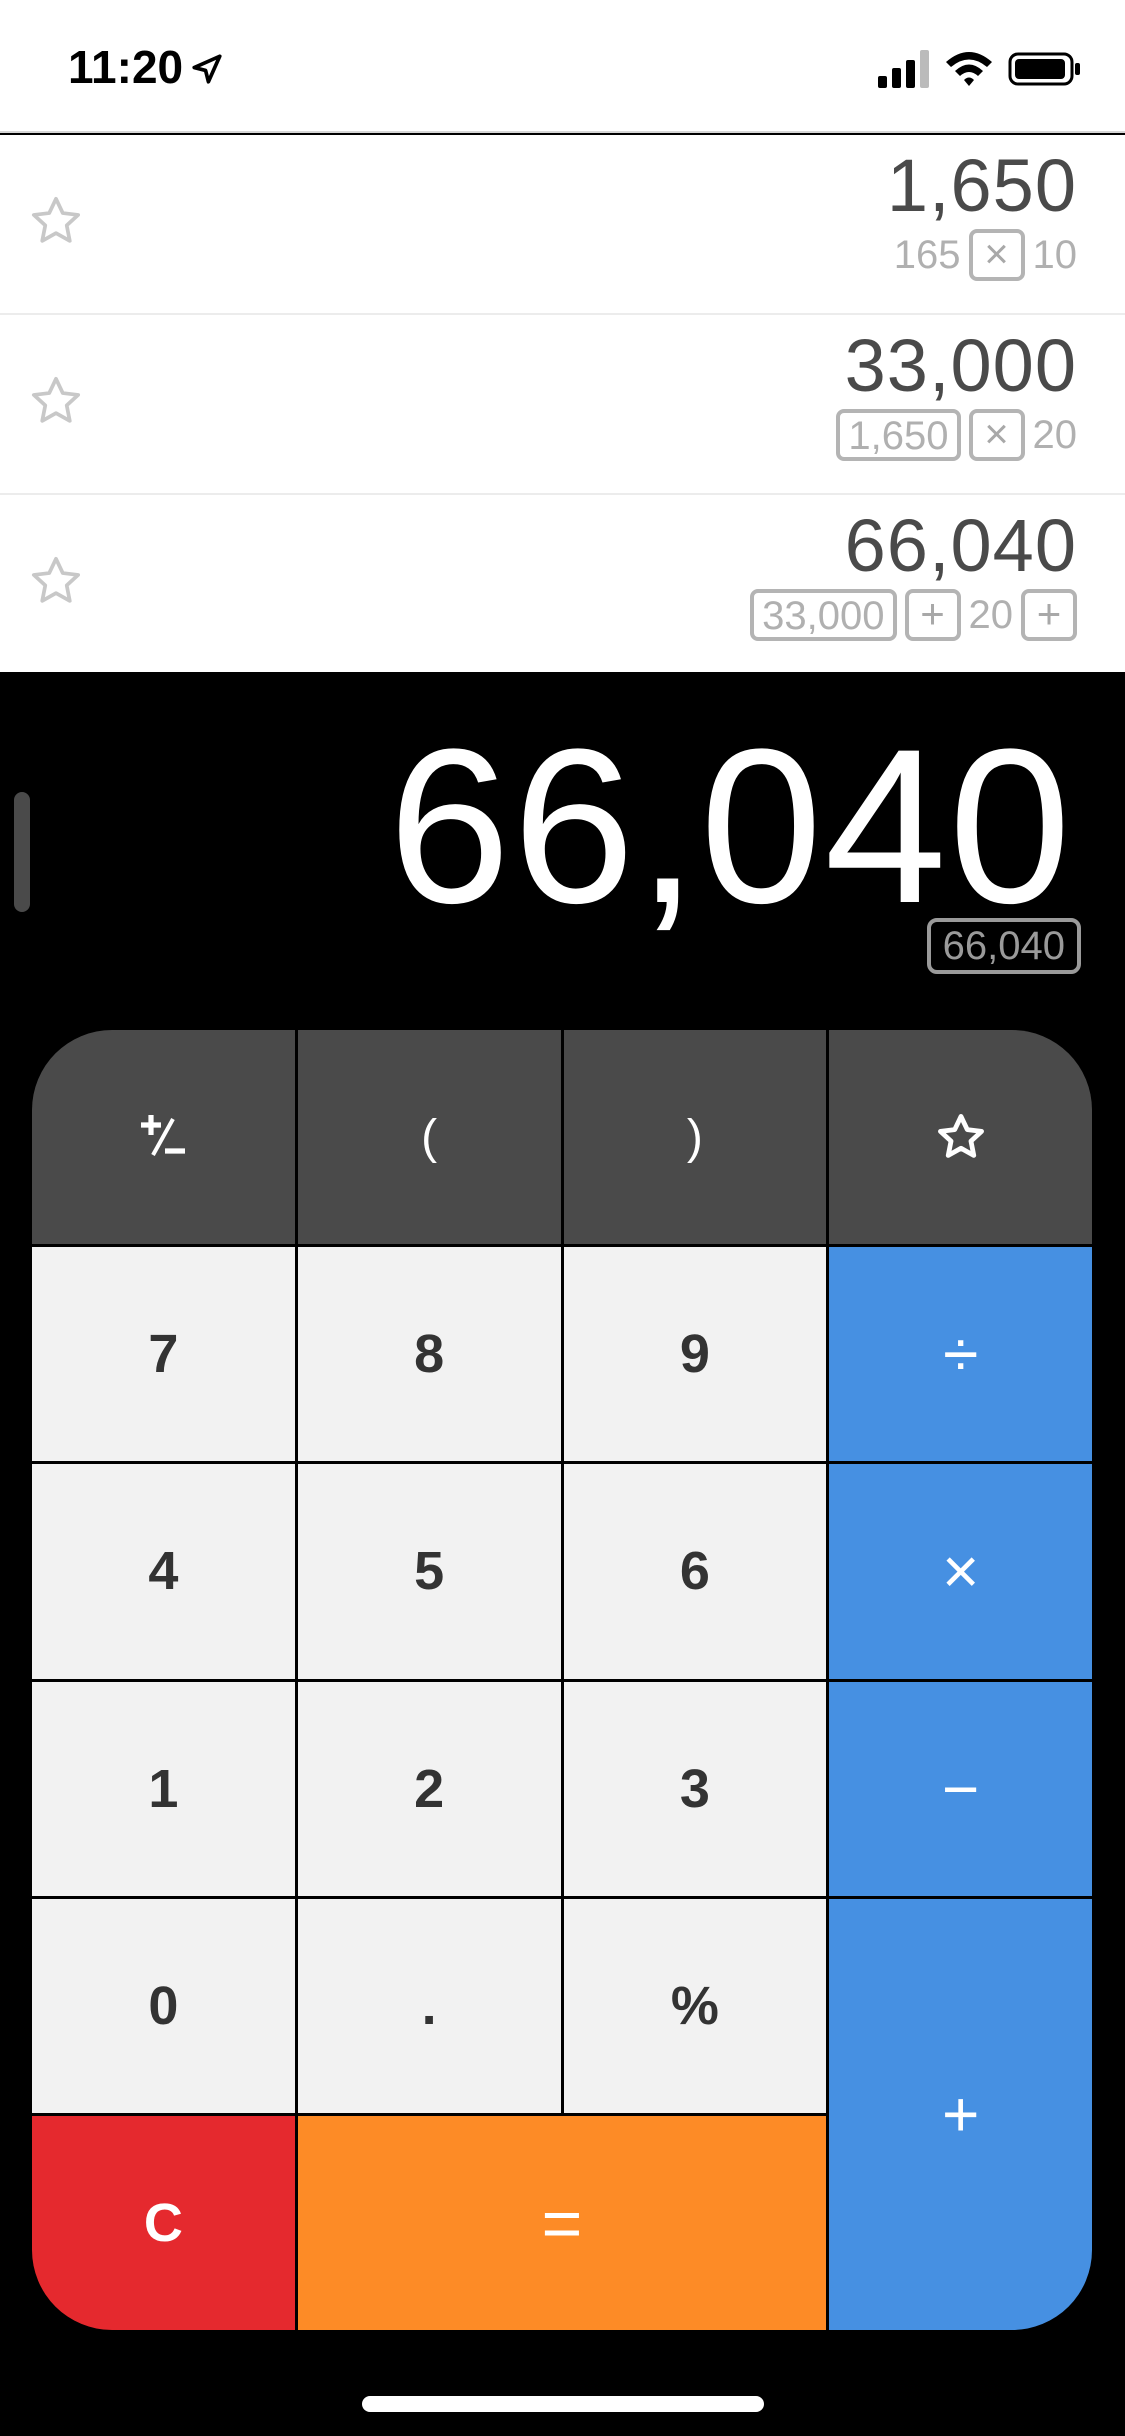 This screenshot has height=2436, width=1125. Describe the element at coordinates (695, 1354) in the screenshot. I see `digit-9-button: 9` at that location.